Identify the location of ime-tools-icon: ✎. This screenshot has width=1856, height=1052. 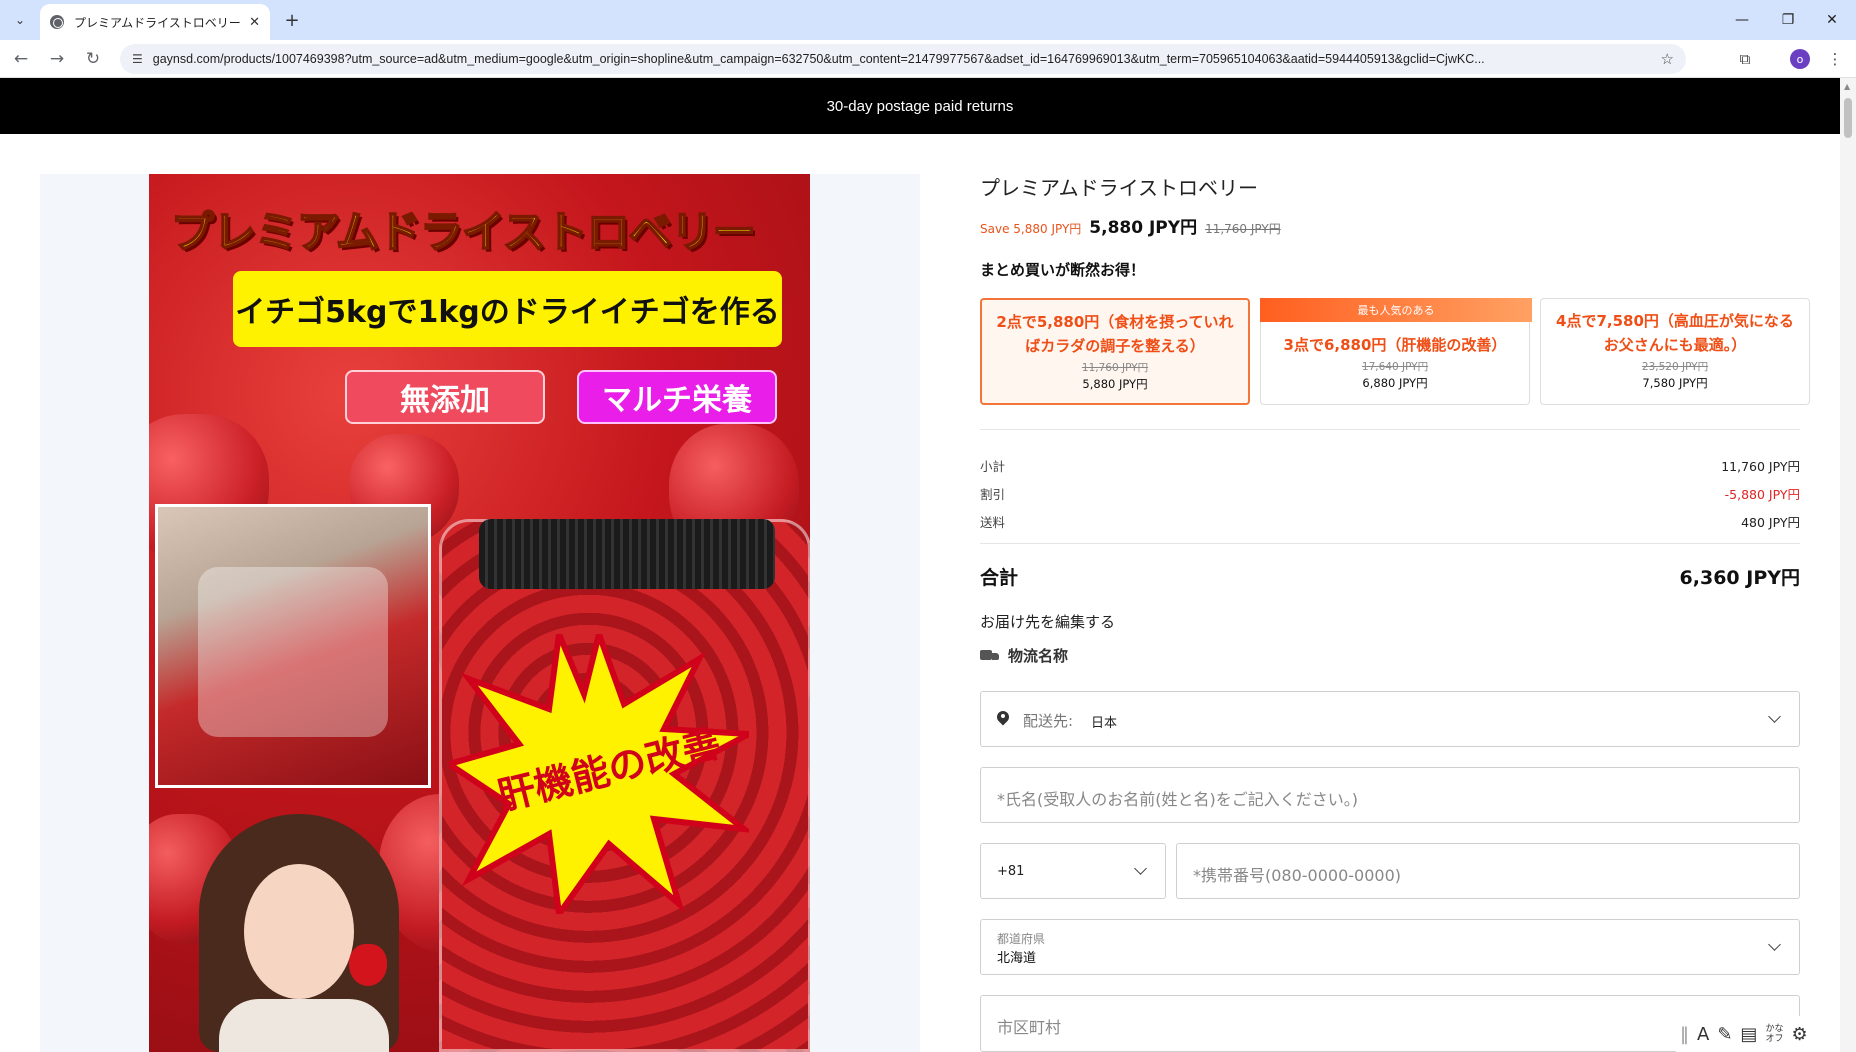
(1724, 1034).